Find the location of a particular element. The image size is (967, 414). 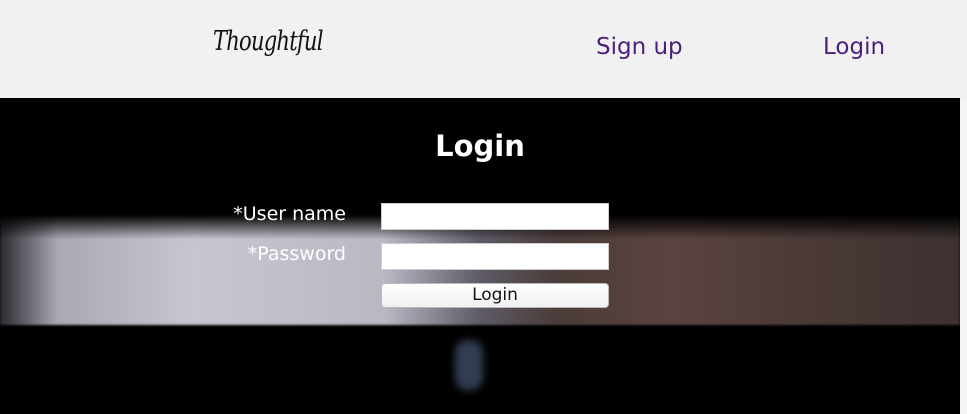

username-label: *User name is located at coordinates (289, 214).